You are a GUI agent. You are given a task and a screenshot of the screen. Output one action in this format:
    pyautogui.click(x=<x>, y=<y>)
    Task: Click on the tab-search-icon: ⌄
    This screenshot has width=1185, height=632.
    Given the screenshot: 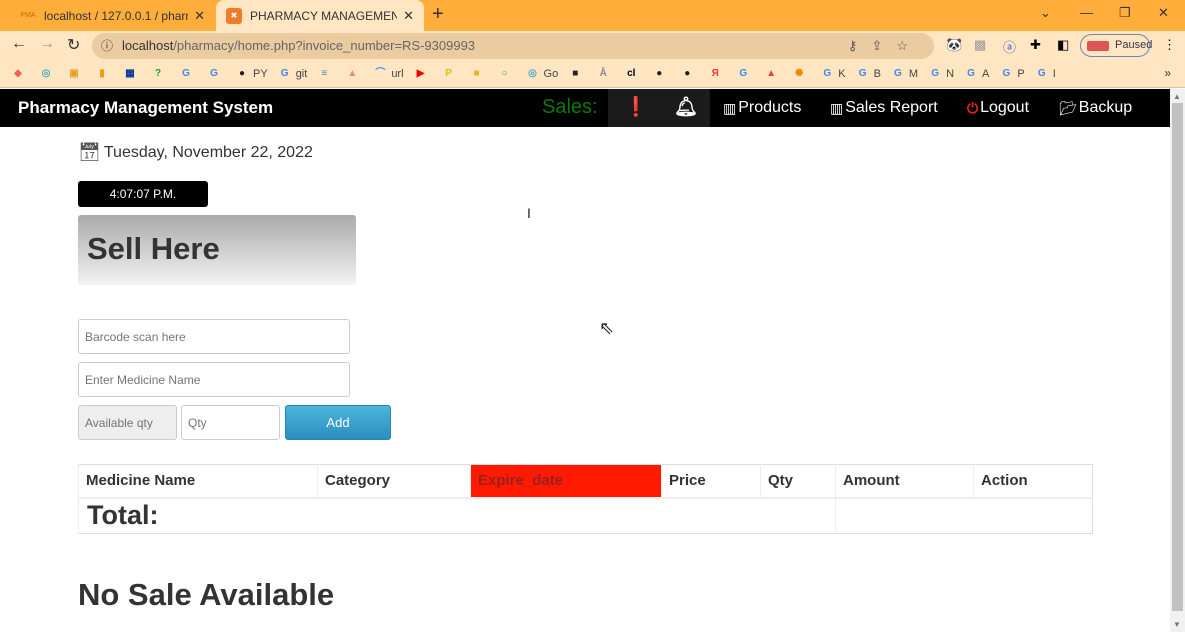 What is the action you would take?
    pyautogui.click(x=1045, y=13)
    